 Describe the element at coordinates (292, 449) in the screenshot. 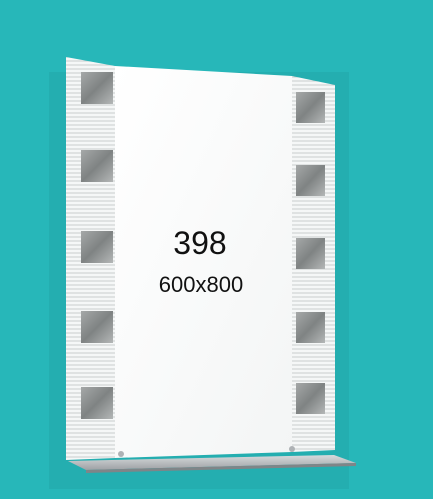

I see `shelf-holder-right` at that location.